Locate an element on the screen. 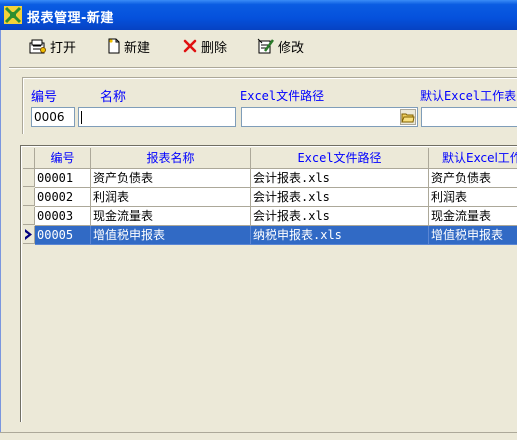  cell-id: 00002 is located at coordinates (63, 197).